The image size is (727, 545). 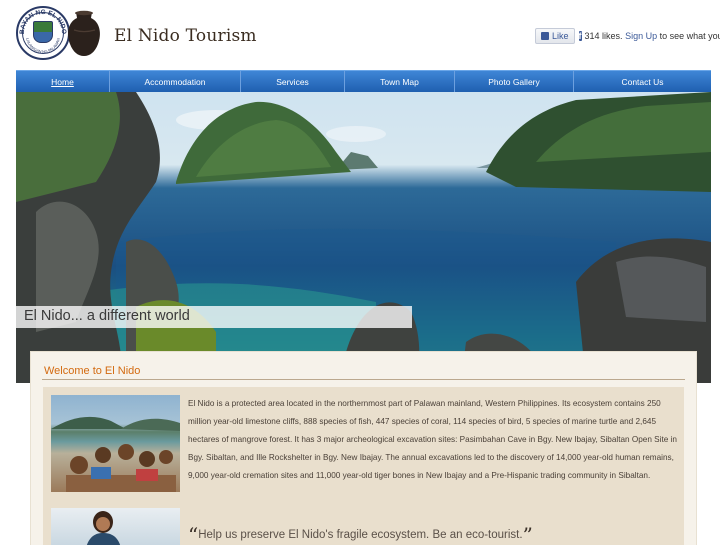 I want to click on nav-photo-gallery: Photo Gallery, so click(x=514, y=82).